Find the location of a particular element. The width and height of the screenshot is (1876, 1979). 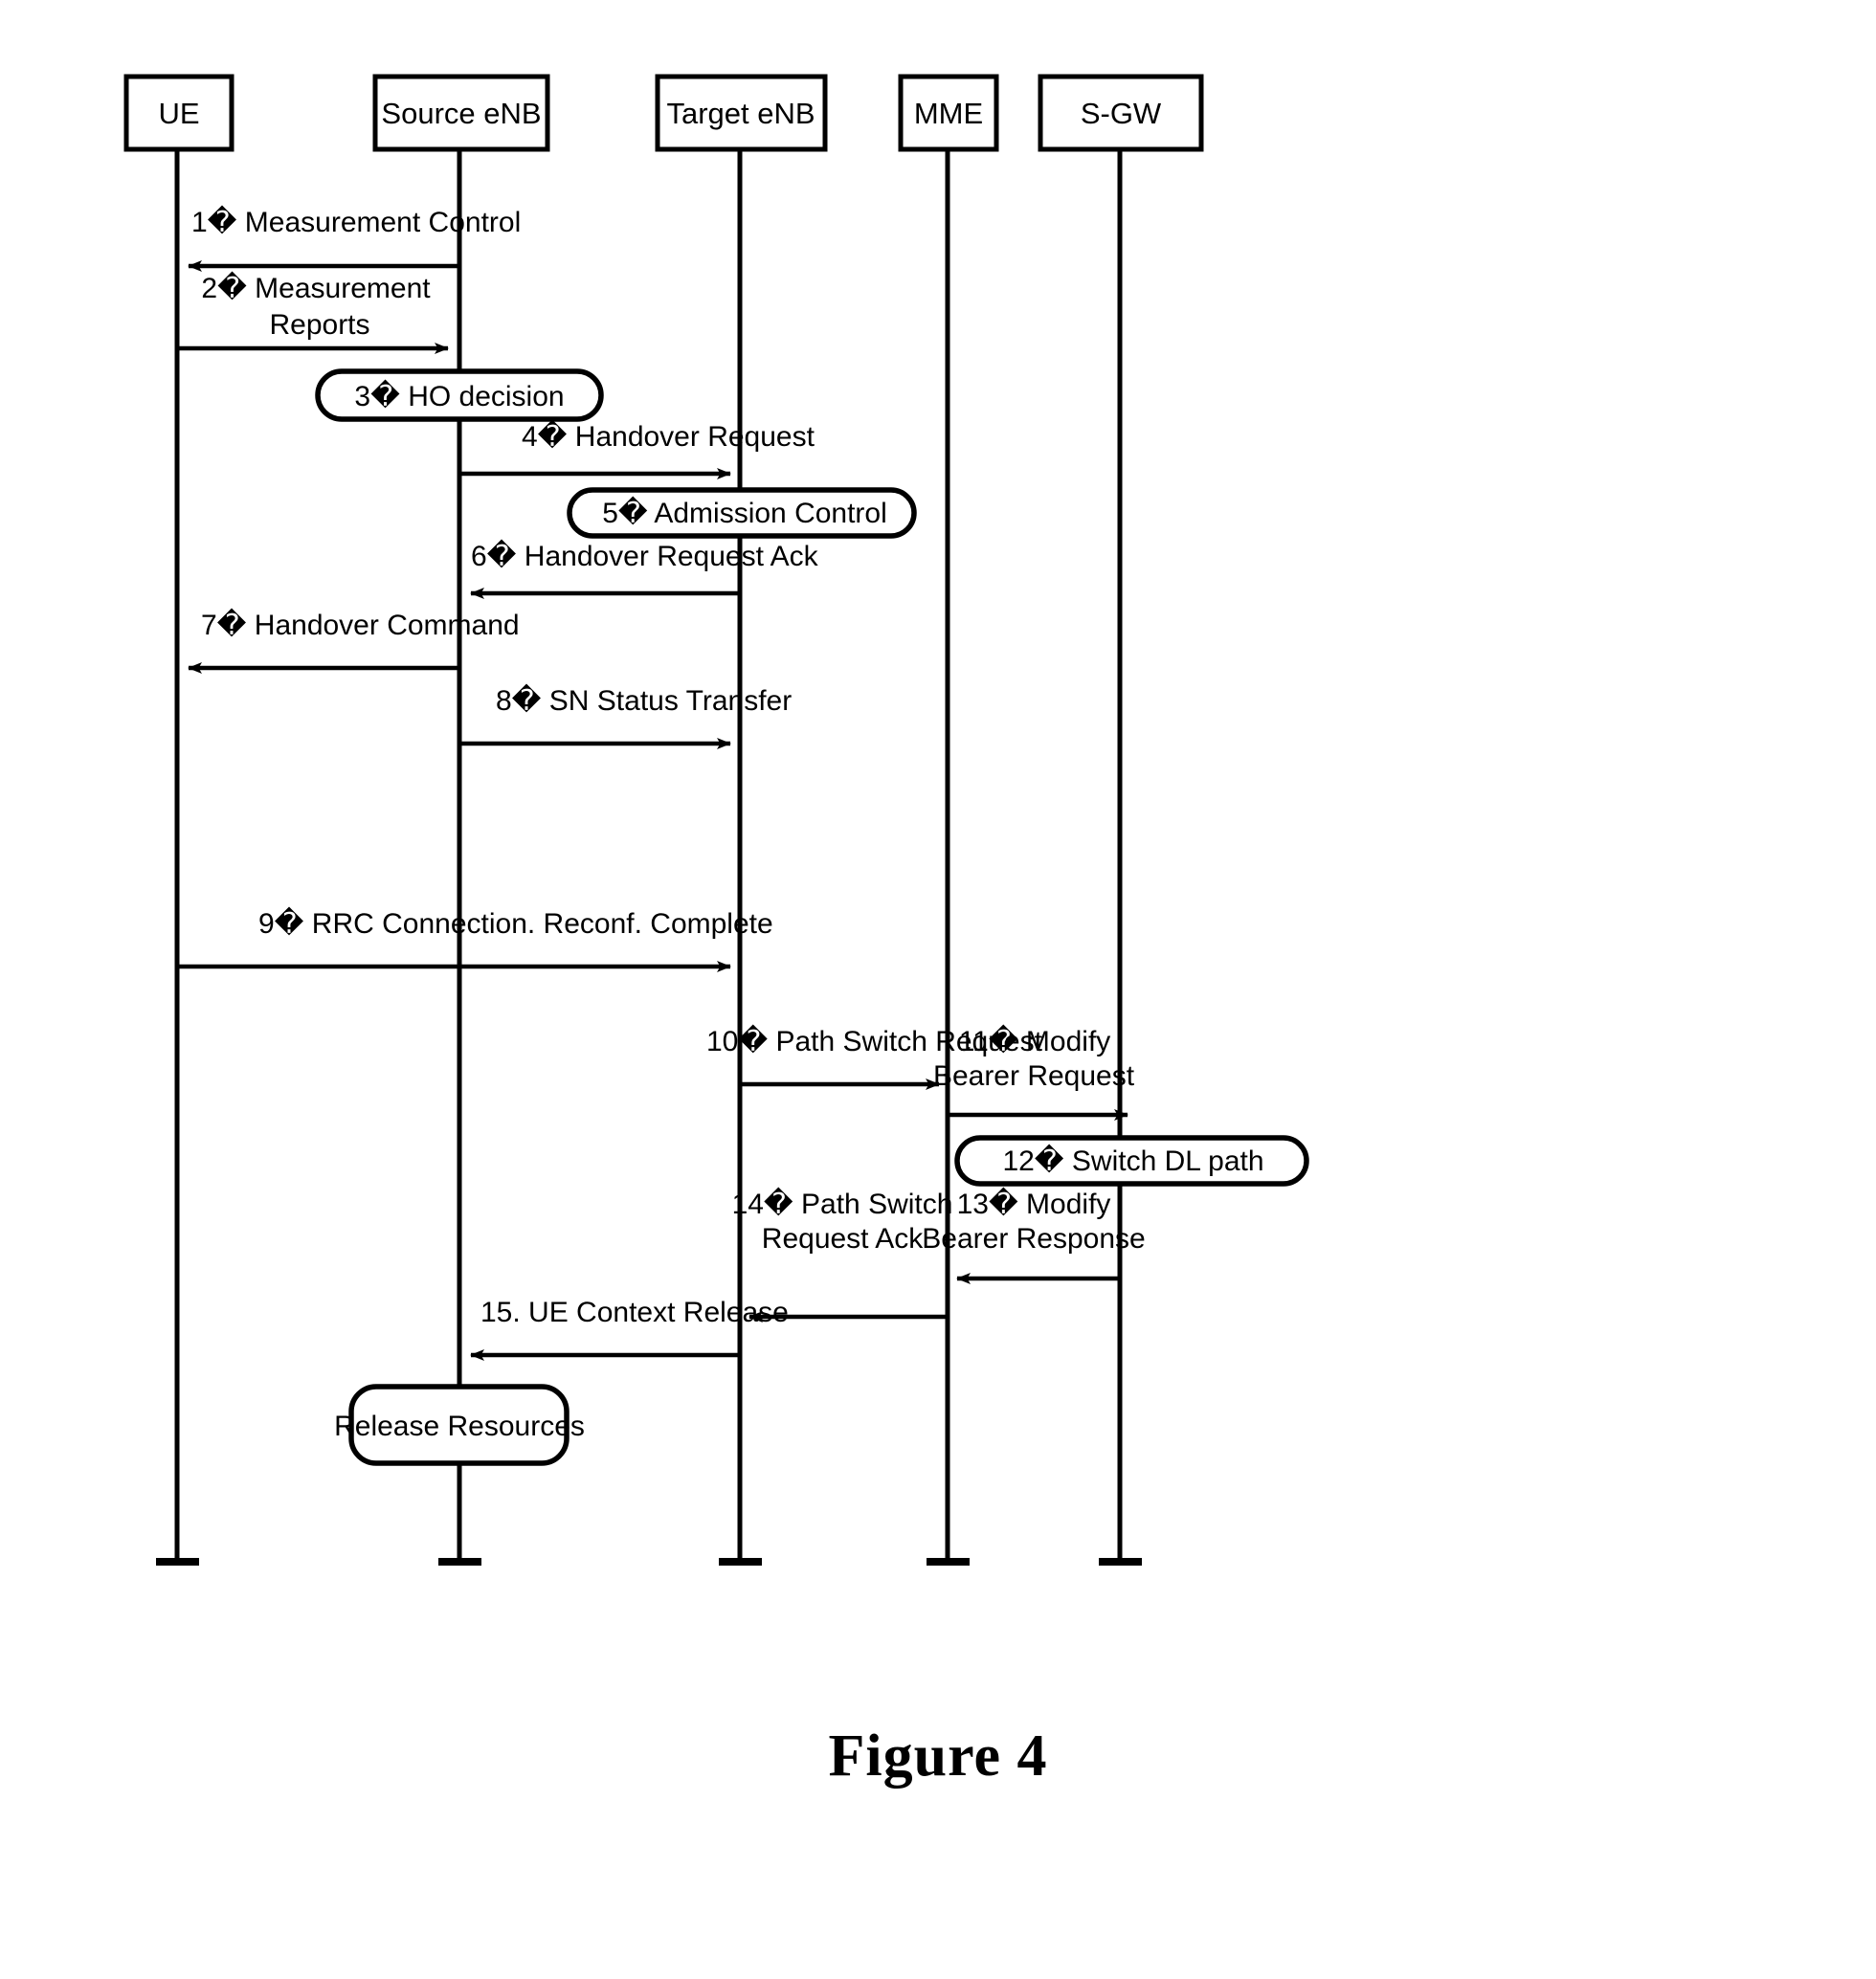

activity-box-12-switch-dl-path: 12� Switch DL path is located at coordinates (1131, 1161).